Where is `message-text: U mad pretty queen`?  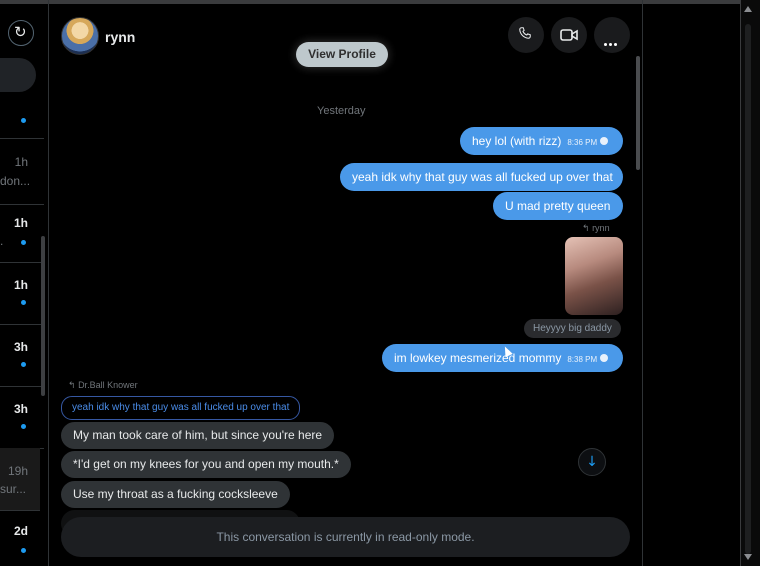 message-text: U mad pretty queen is located at coordinates (558, 206).